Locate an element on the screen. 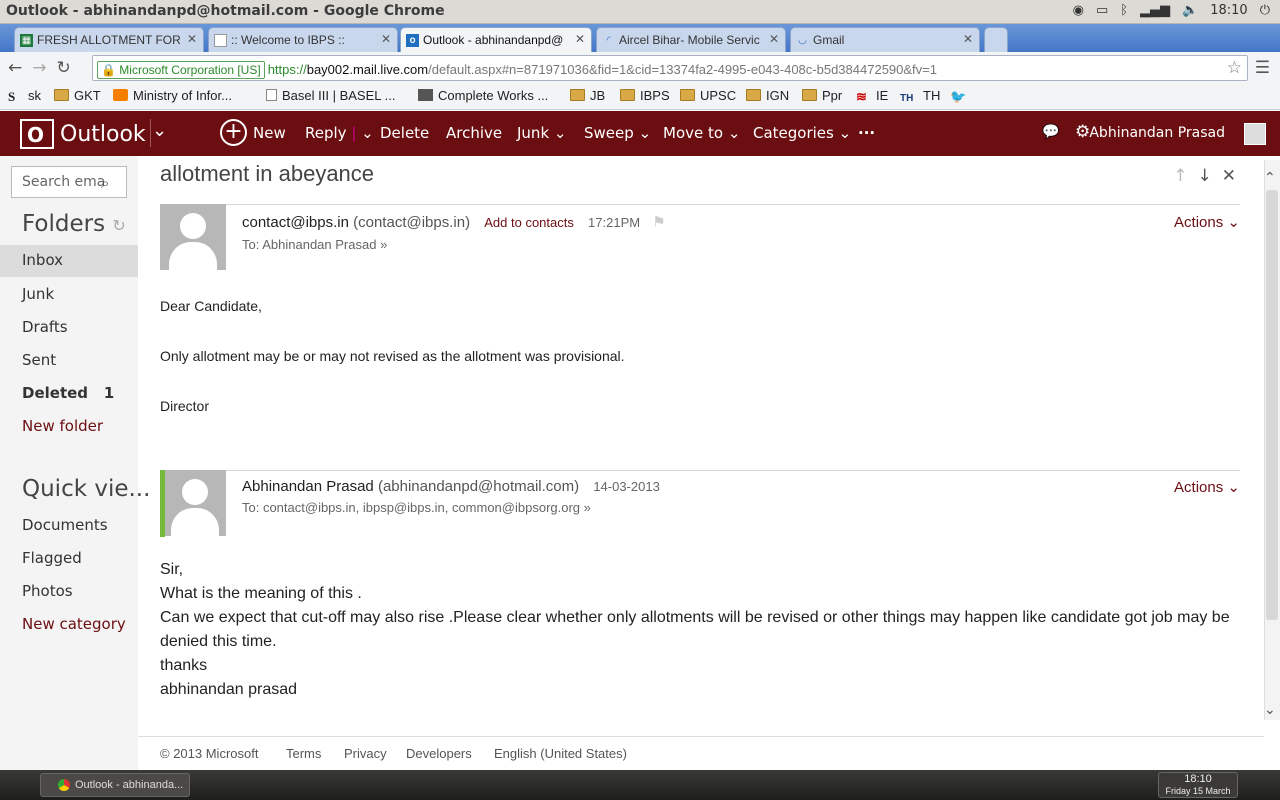 The width and height of the screenshot is (1280, 800). bookmark-sk: Ssk is located at coordinates (24, 96).